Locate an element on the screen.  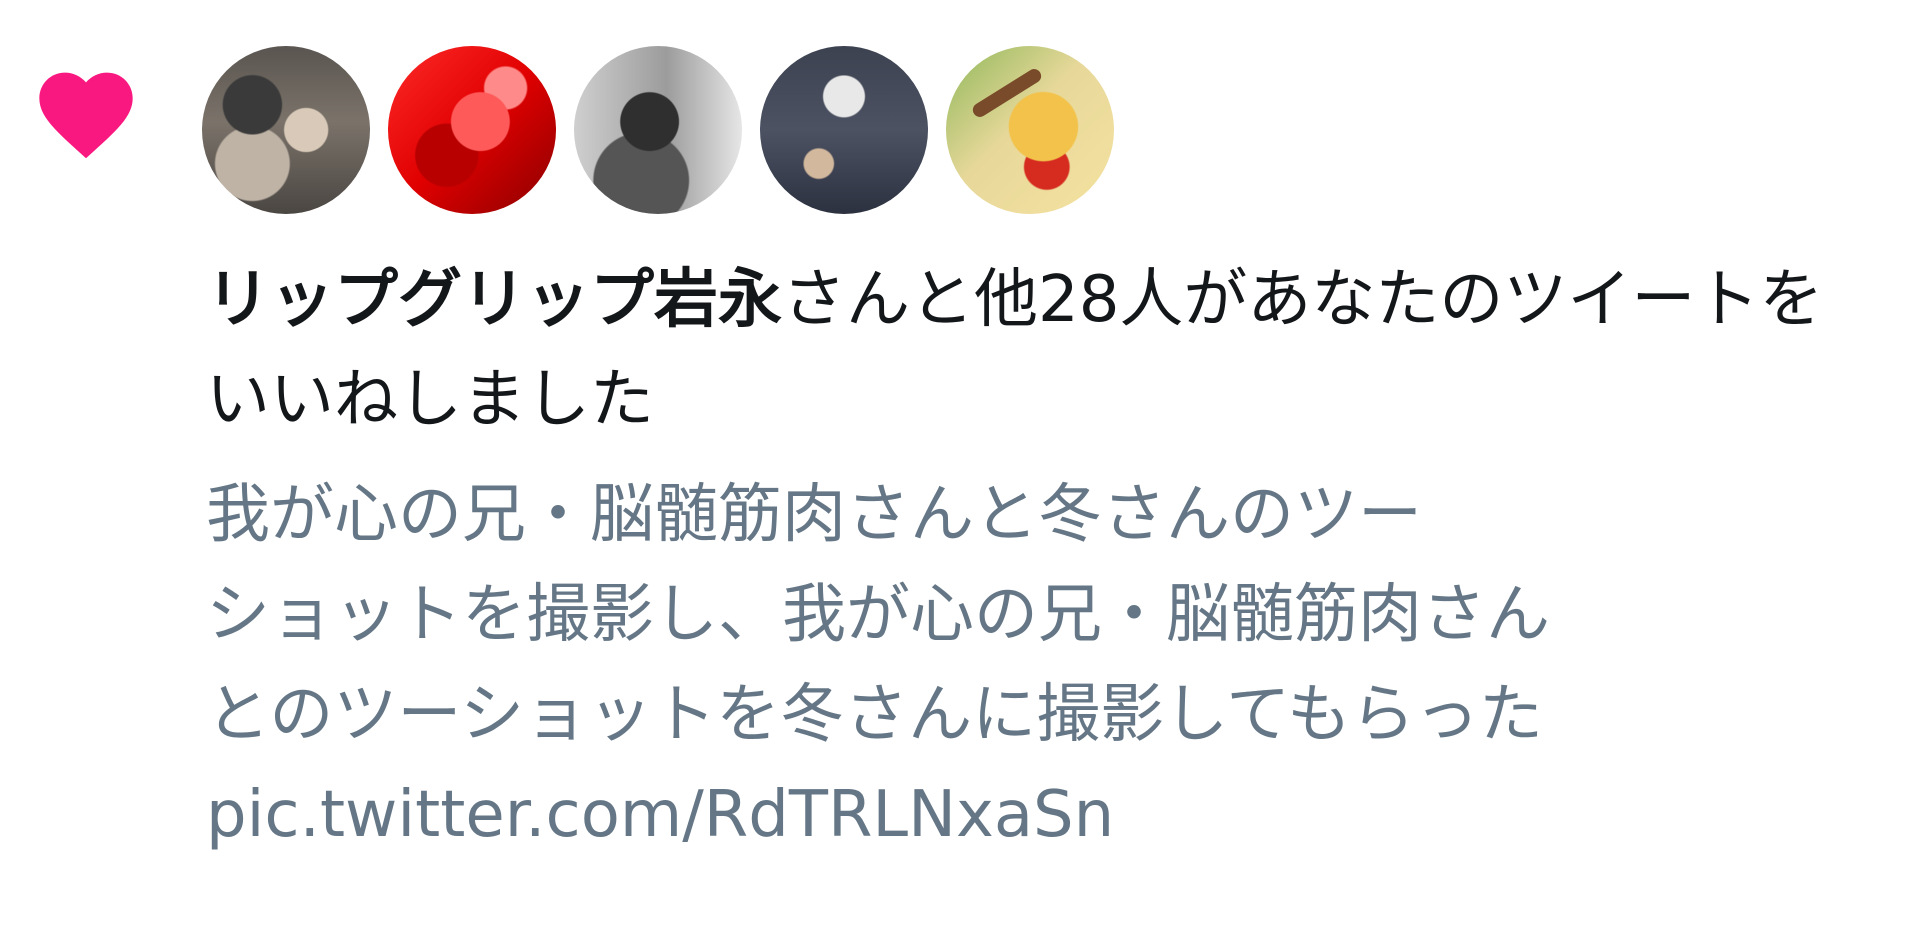
tweet-line: ショットを撮影し、我が心の兄・脳髄筋肉さん is located at coordinates (878, 615).